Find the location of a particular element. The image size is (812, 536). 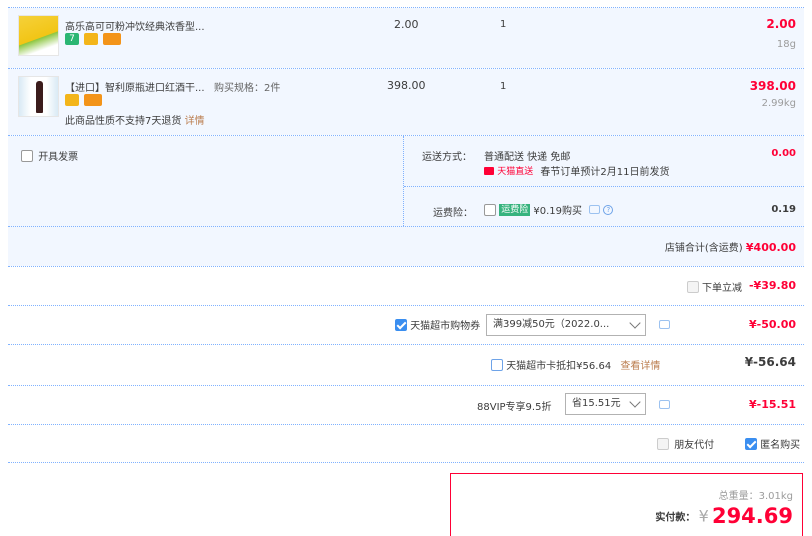

vip-select: 省15.51元 is located at coordinates (605, 404).